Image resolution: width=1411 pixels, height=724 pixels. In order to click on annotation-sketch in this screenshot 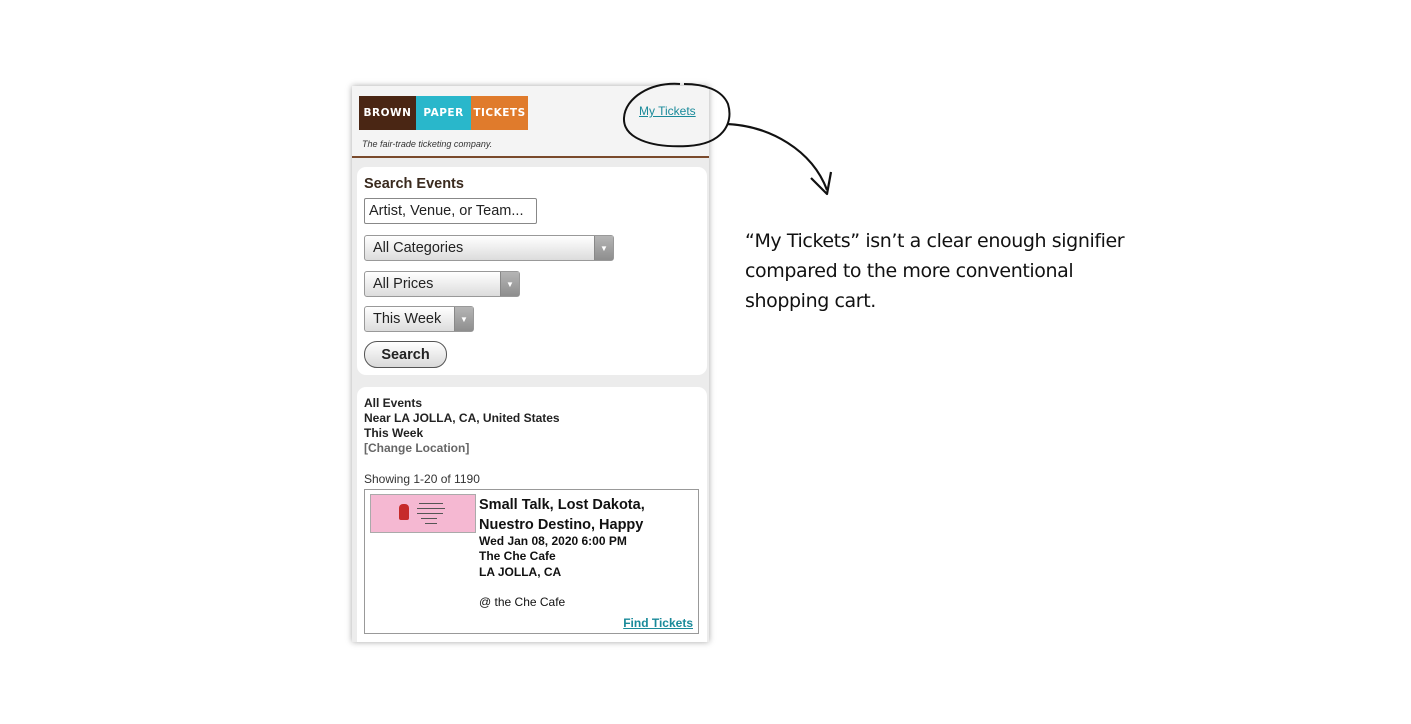, I will do `click(727, 139)`.